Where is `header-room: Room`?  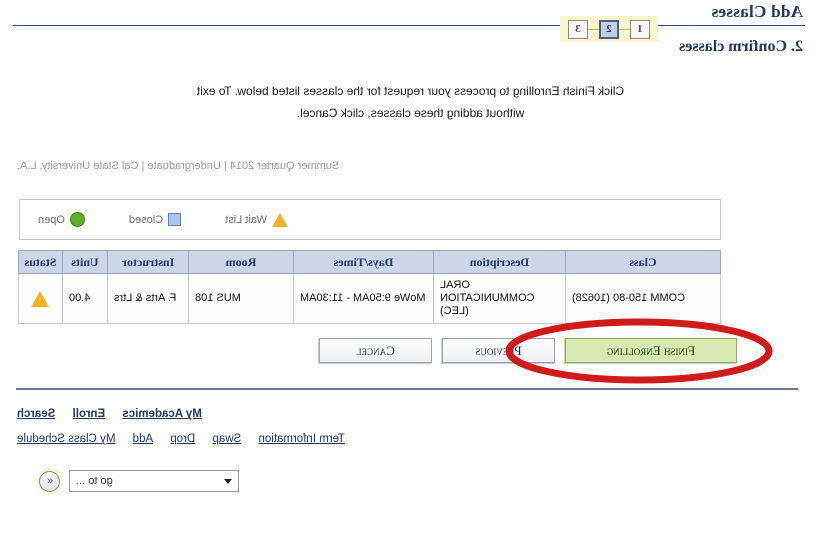 header-room: Room is located at coordinates (241, 262).